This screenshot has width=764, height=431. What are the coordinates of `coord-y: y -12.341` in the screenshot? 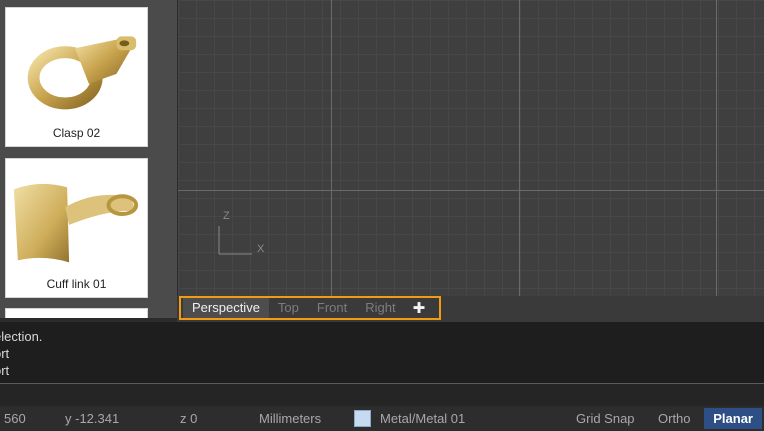 It's located at (92, 418).